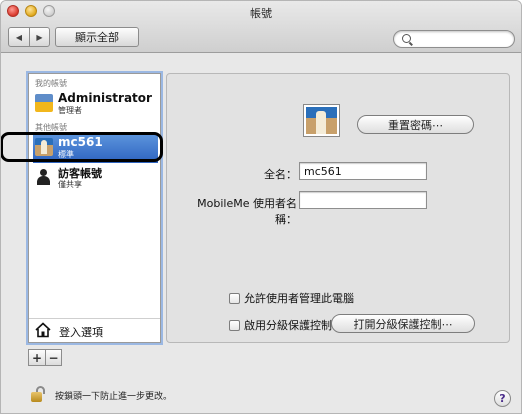 Image resolution: width=526 pixels, height=414 pixels. Describe the element at coordinates (37, 357) in the screenshot. I see `add-account-button: +` at that location.